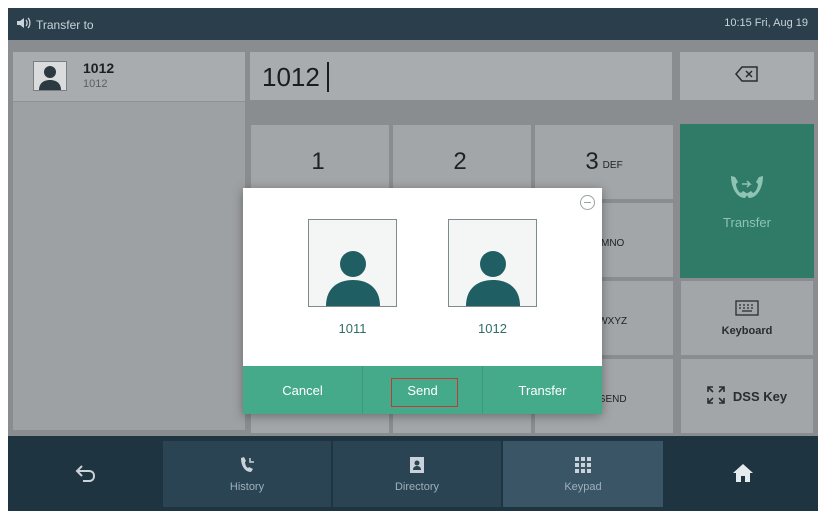 This screenshot has width=824, height=517. What do you see at coordinates (416, 486) in the screenshot?
I see `directory-label: Directory` at bounding box center [416, 486].